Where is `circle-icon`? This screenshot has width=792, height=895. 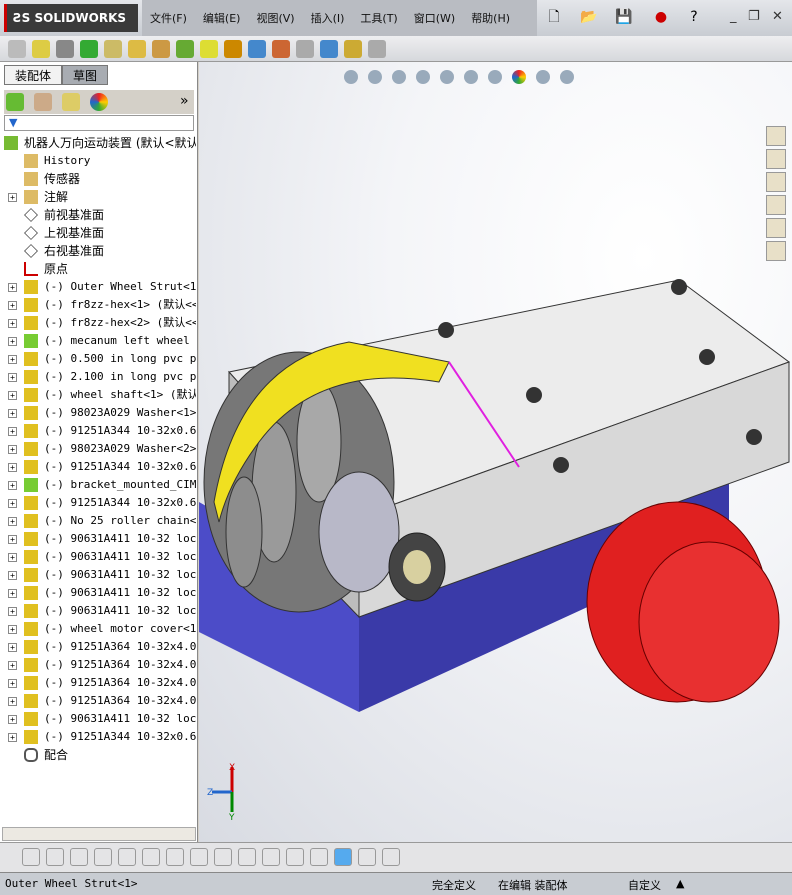
circle-icon is located at coordinates (55, 857).